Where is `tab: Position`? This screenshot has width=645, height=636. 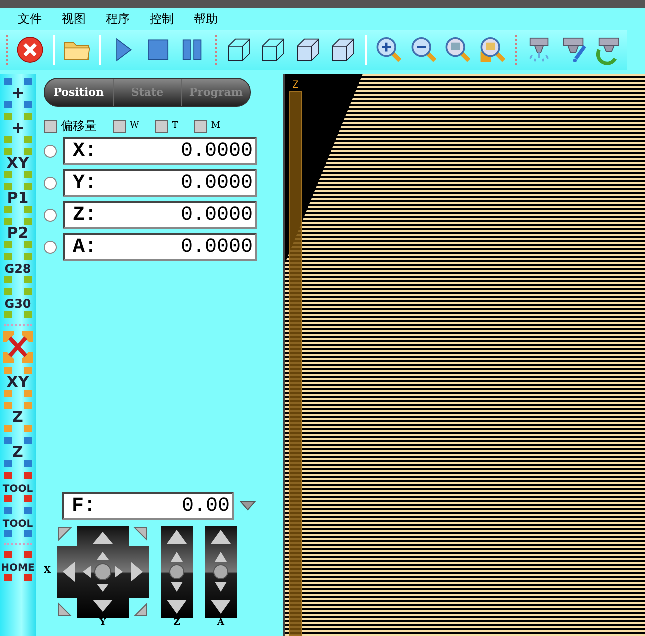 tab: Position is located at coordinates (79, 92).